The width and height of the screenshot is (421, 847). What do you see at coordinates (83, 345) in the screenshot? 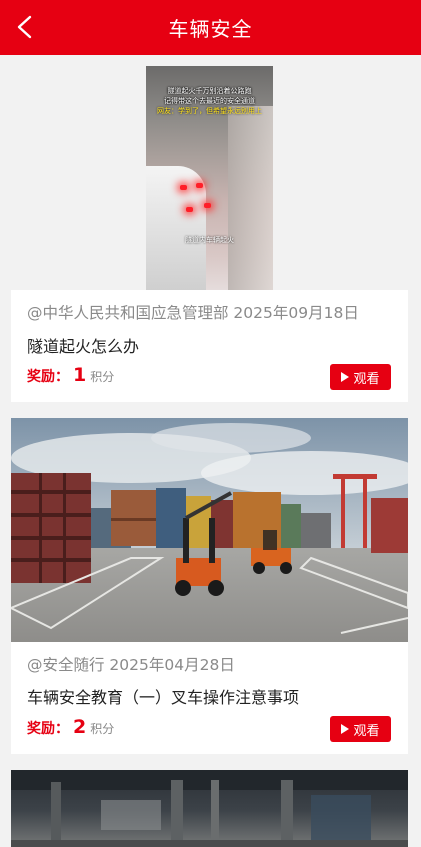
I see `video-title: 隧道起火怎么办` at bounding box center [83, 345].